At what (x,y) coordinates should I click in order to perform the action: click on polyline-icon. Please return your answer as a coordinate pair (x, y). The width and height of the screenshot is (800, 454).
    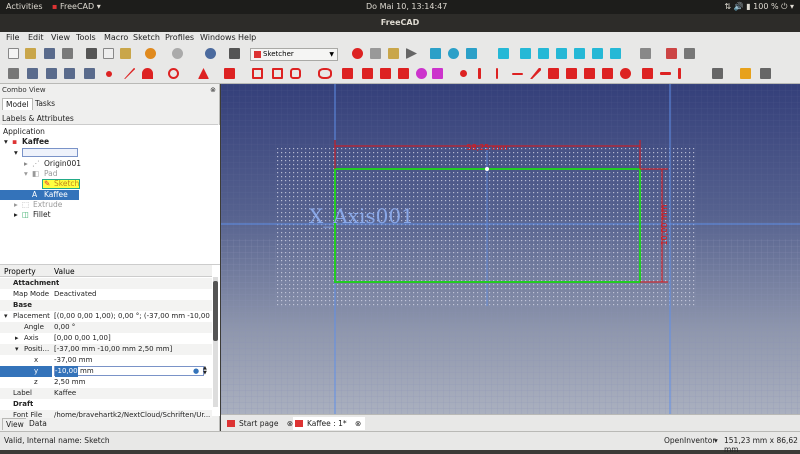
    Looking at the image, I should click on (257, 73).